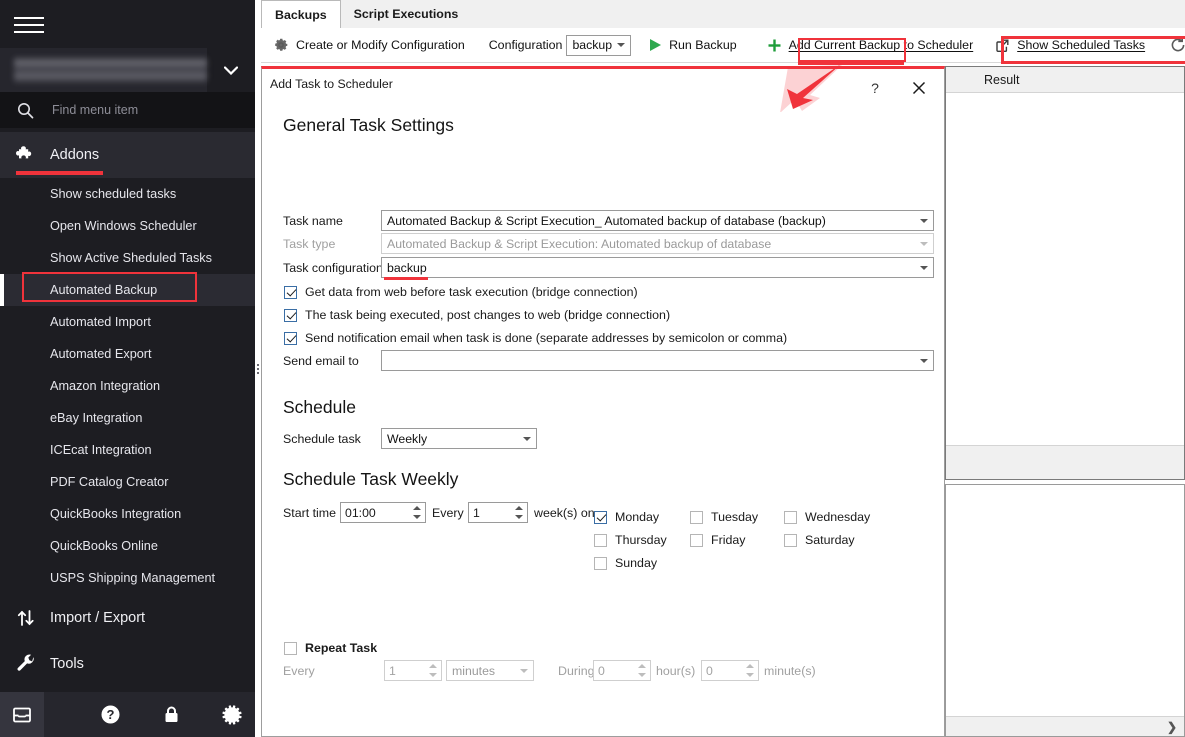  I want to click on gear-icon, so click(234, 714).